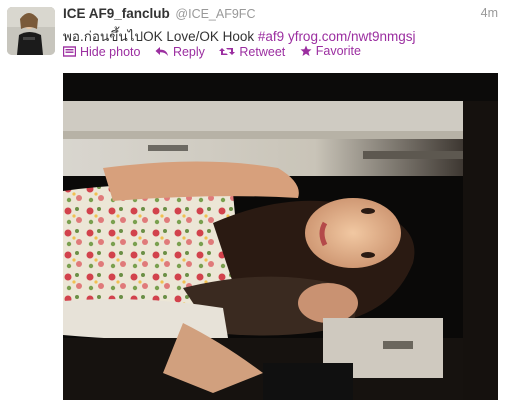  Describe the element at coordinates (227, 51) in the screenshot. I see `retweet-icon` at that location.